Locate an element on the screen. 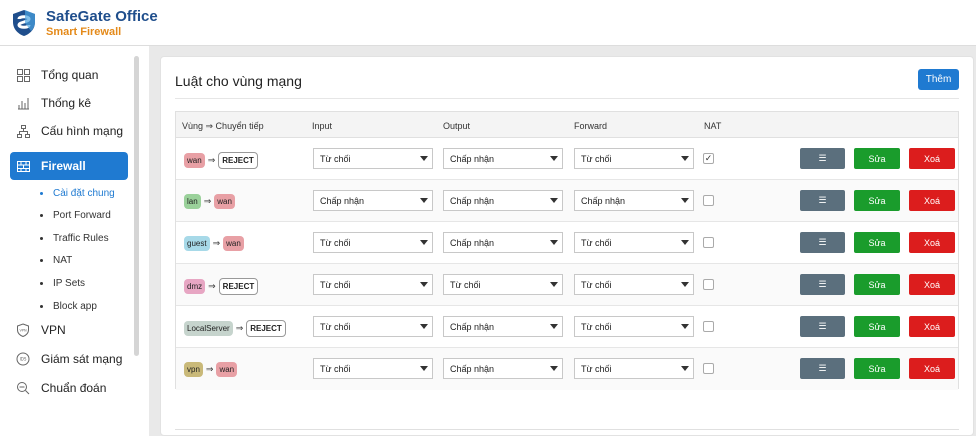 This screenshot has width=976, height=436. sidebar-subitem-nat: NAT is located at coordinates (56, 260).